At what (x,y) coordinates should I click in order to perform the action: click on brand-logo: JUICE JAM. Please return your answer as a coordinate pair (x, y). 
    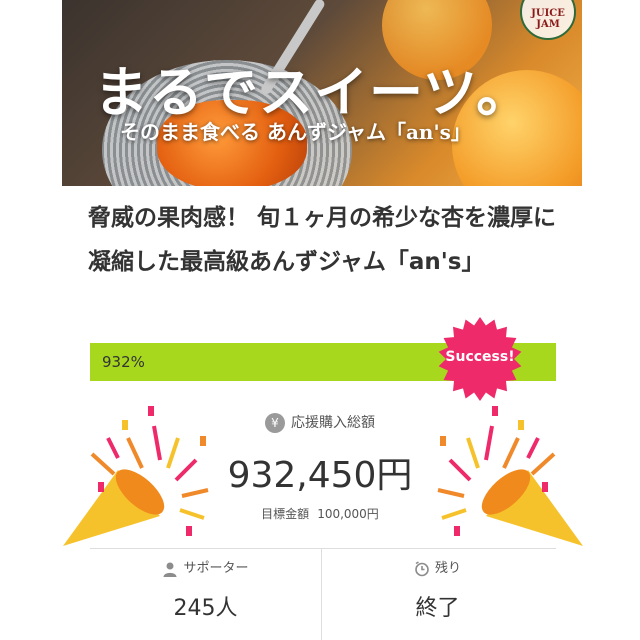
    Looking at the image, I should click on (548, 20).